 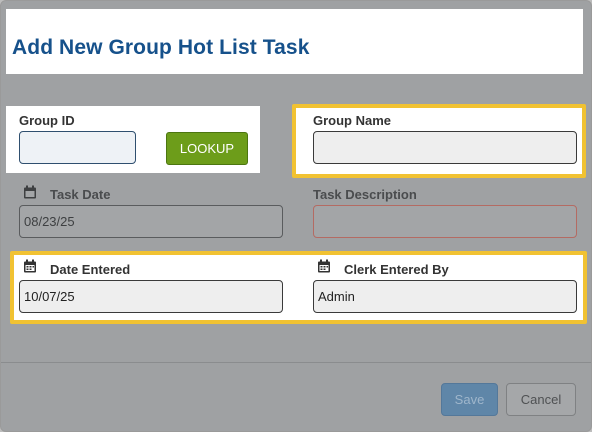 What do you see at coordinates (151, 296) in the screenshot?
I see `date-entered-input` at bounding box center [151, 296].